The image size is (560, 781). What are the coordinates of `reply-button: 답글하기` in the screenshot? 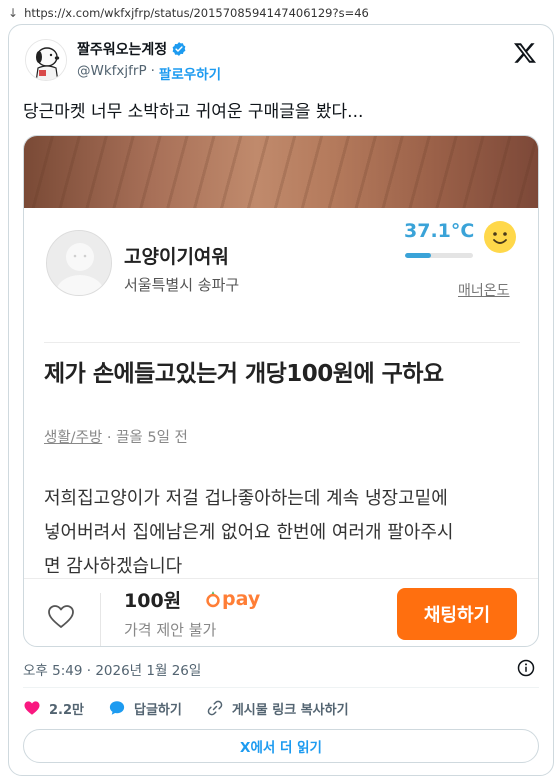 It's located at (145, 708).